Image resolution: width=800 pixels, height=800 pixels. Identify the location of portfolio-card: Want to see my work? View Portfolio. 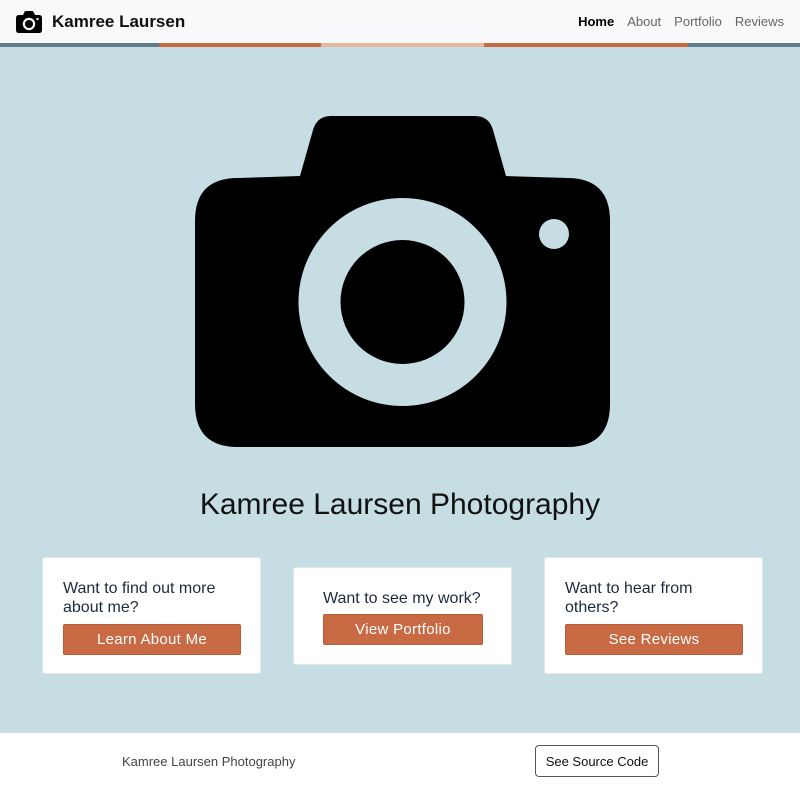
(402, 616).